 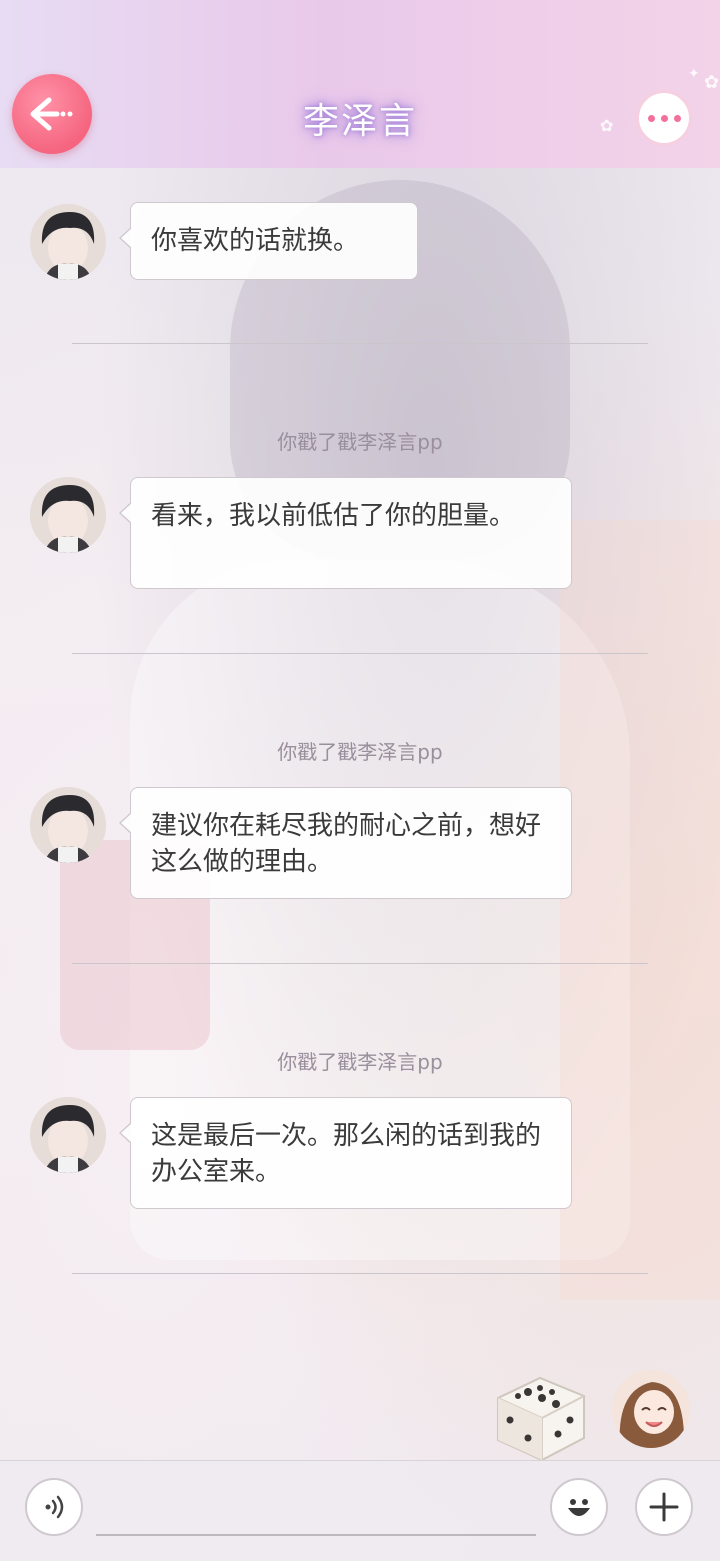 What do you see at coordinates (712, 82) in the screenshot?
I see `sparkle-icon: ✿` at bounding box center [712, 82].